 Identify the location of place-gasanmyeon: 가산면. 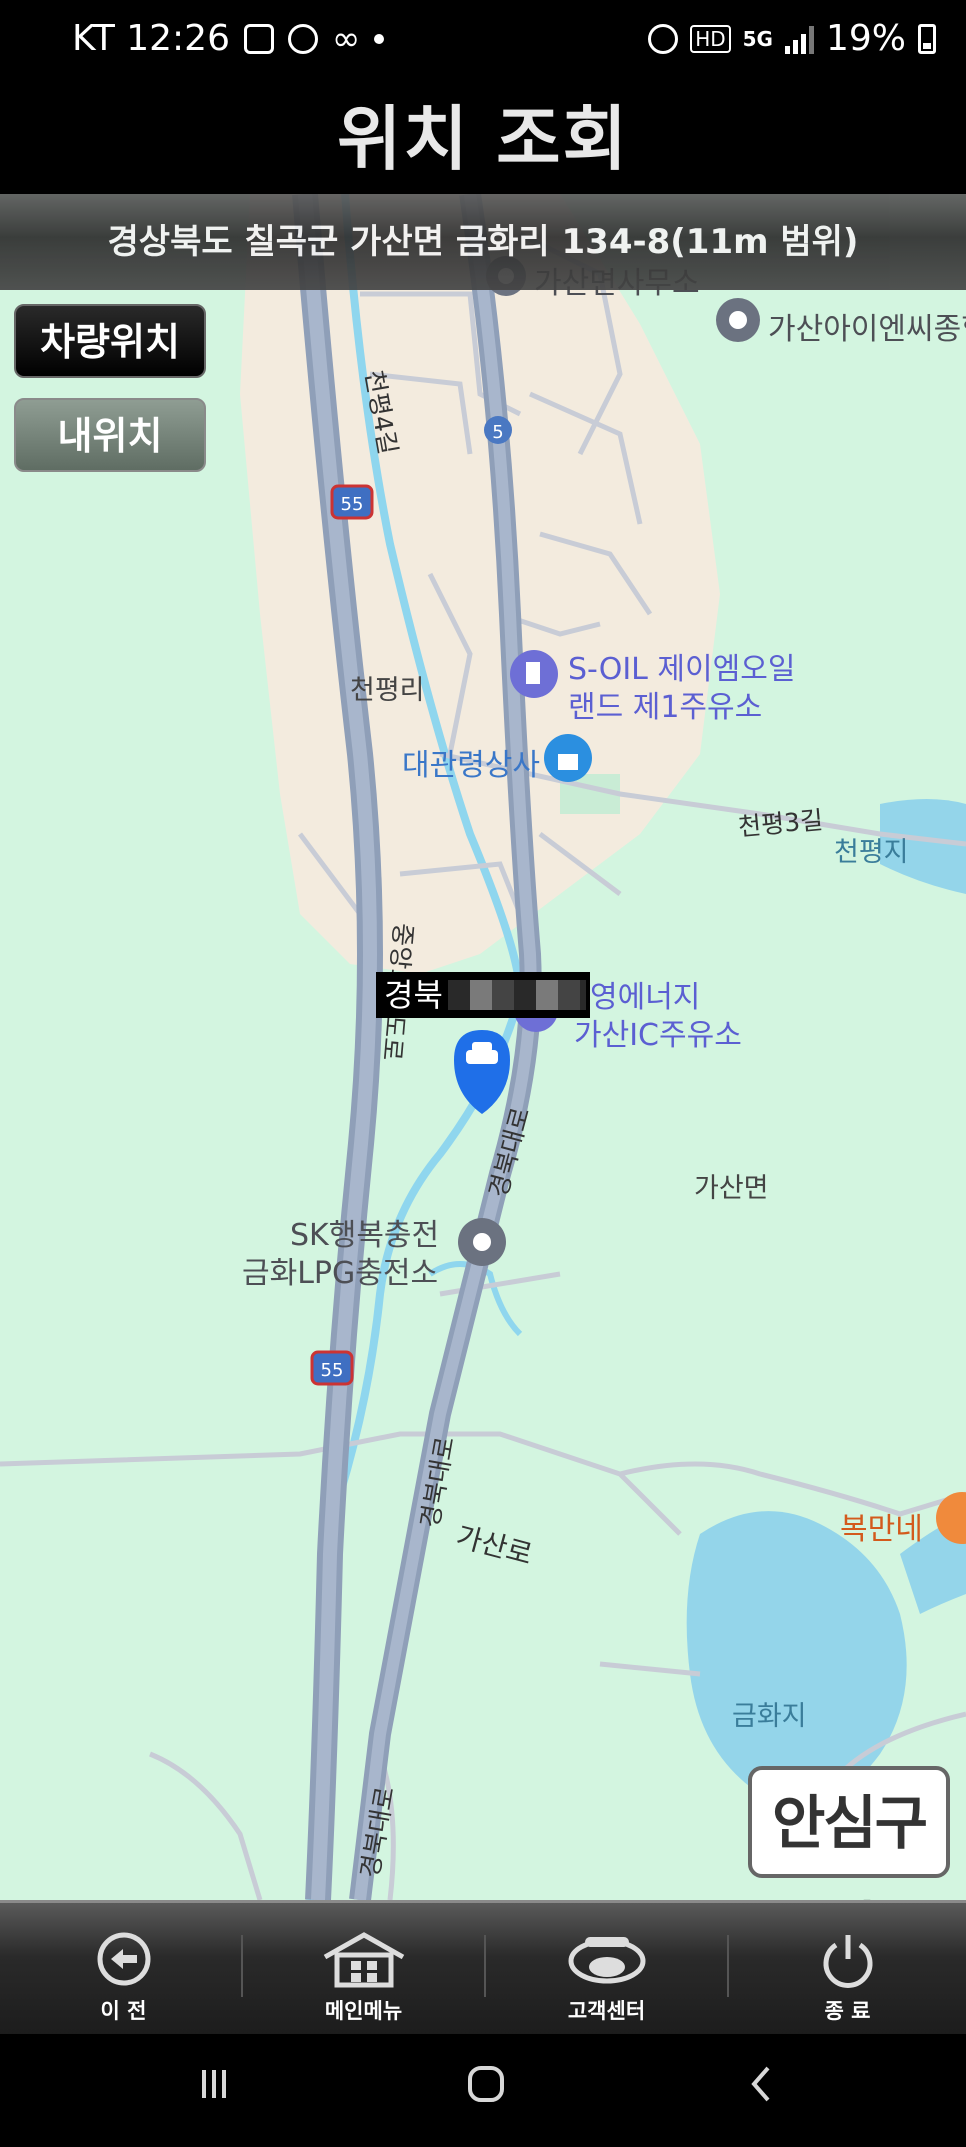
(731, 1188).